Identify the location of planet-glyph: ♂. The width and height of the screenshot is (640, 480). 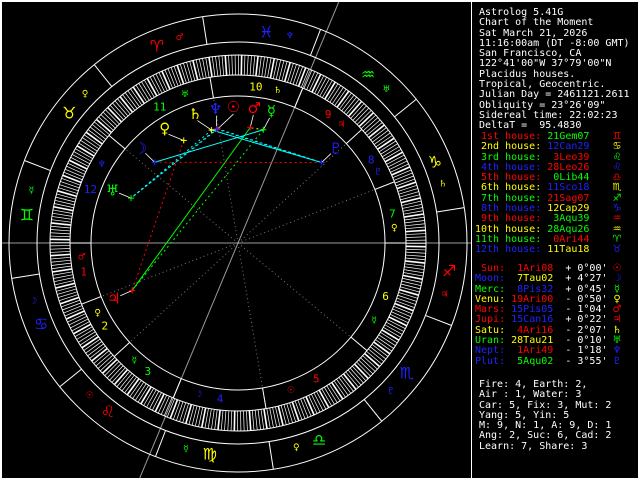
(253, 108).